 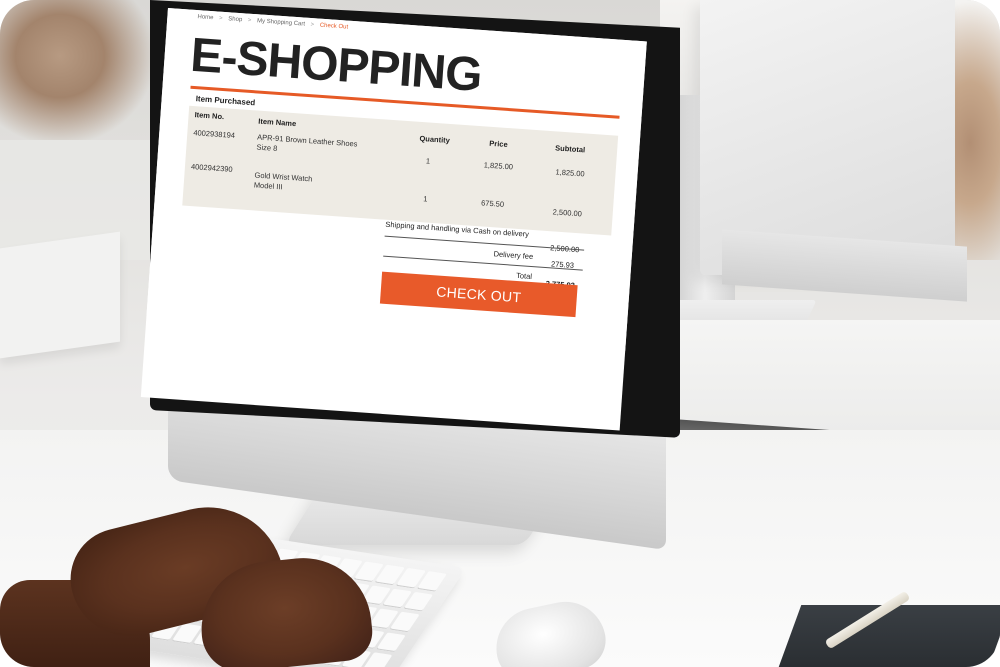 I want to click on background-blur, so click(x=75, y=70).